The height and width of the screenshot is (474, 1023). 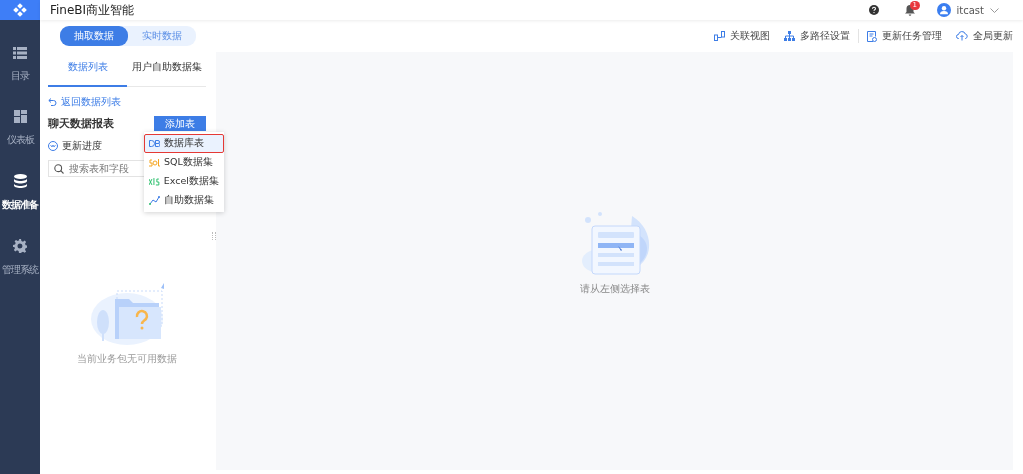 What do you see at coordinates (59, 168) in the screenshot?
I see `search-icon` at bounding box center [59, 168].